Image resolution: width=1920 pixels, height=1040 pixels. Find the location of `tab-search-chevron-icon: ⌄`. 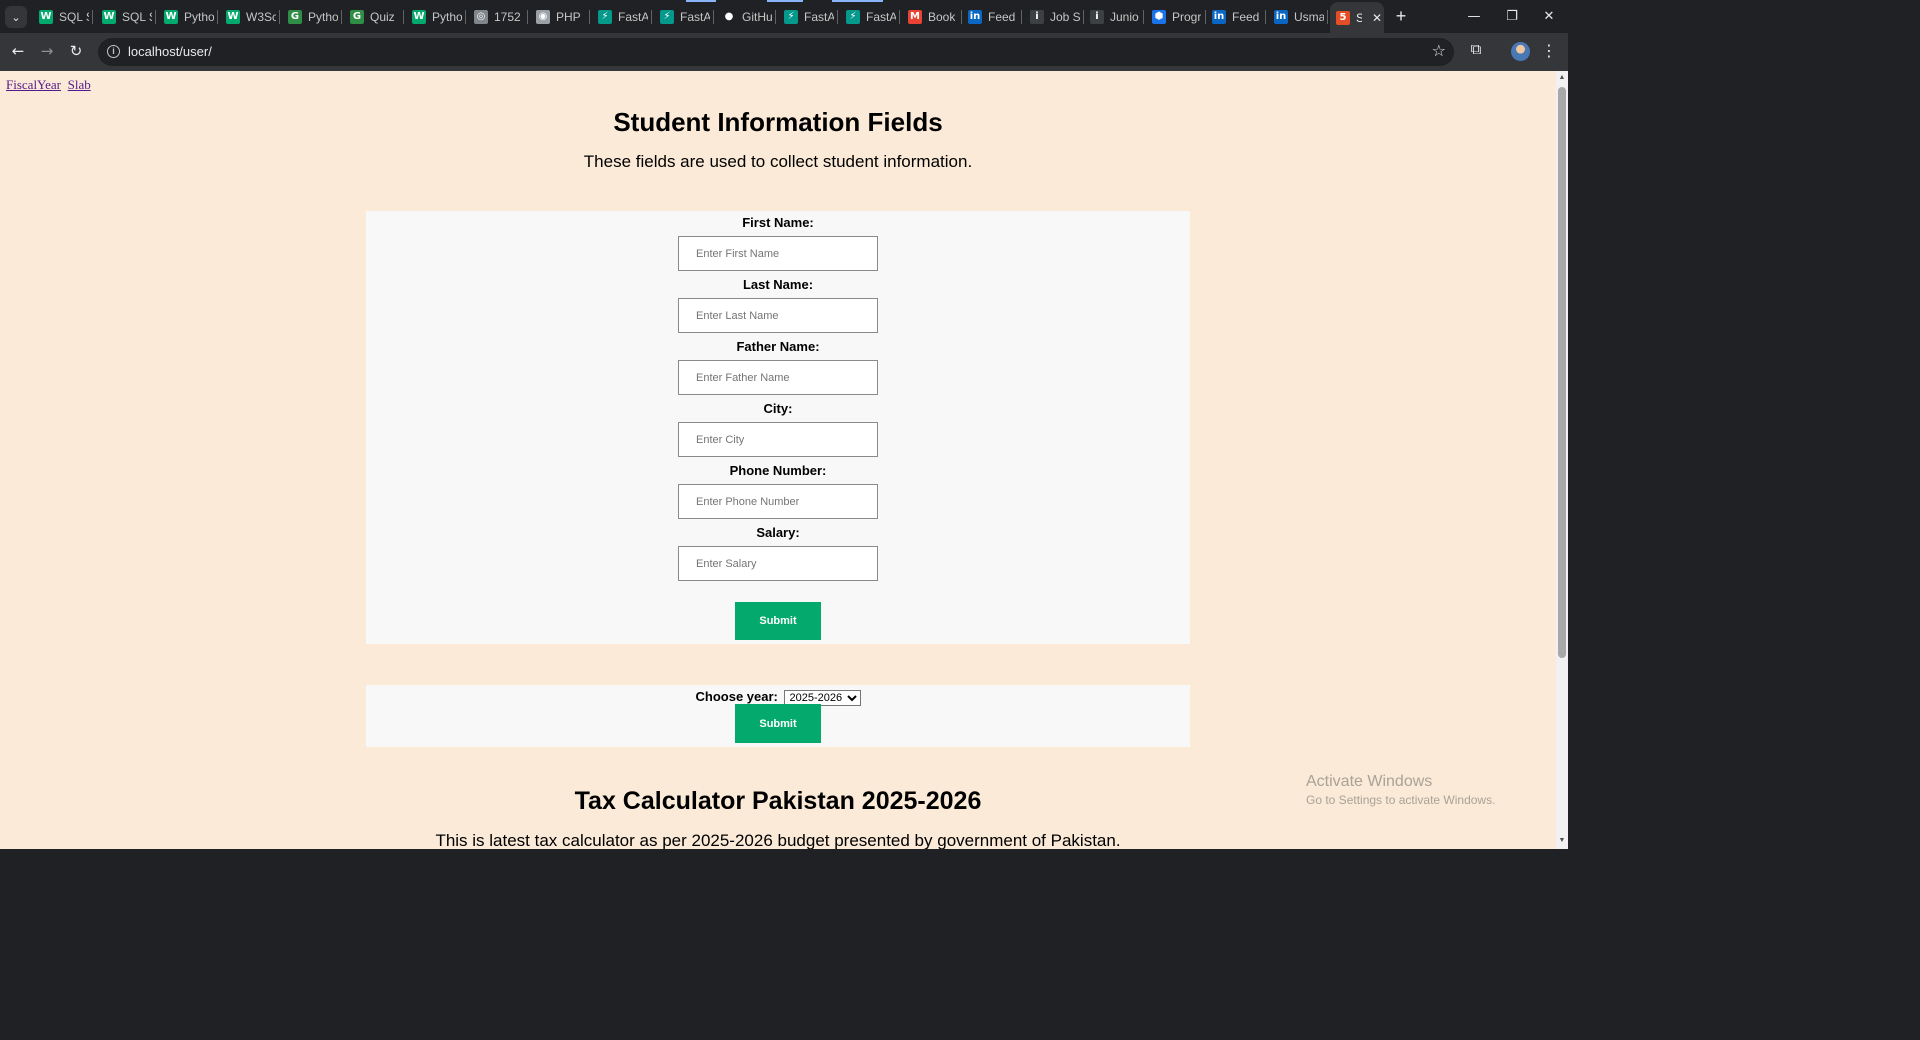

tab-search-chevron-icon: ⌄ is located at coordinates (16, 17).